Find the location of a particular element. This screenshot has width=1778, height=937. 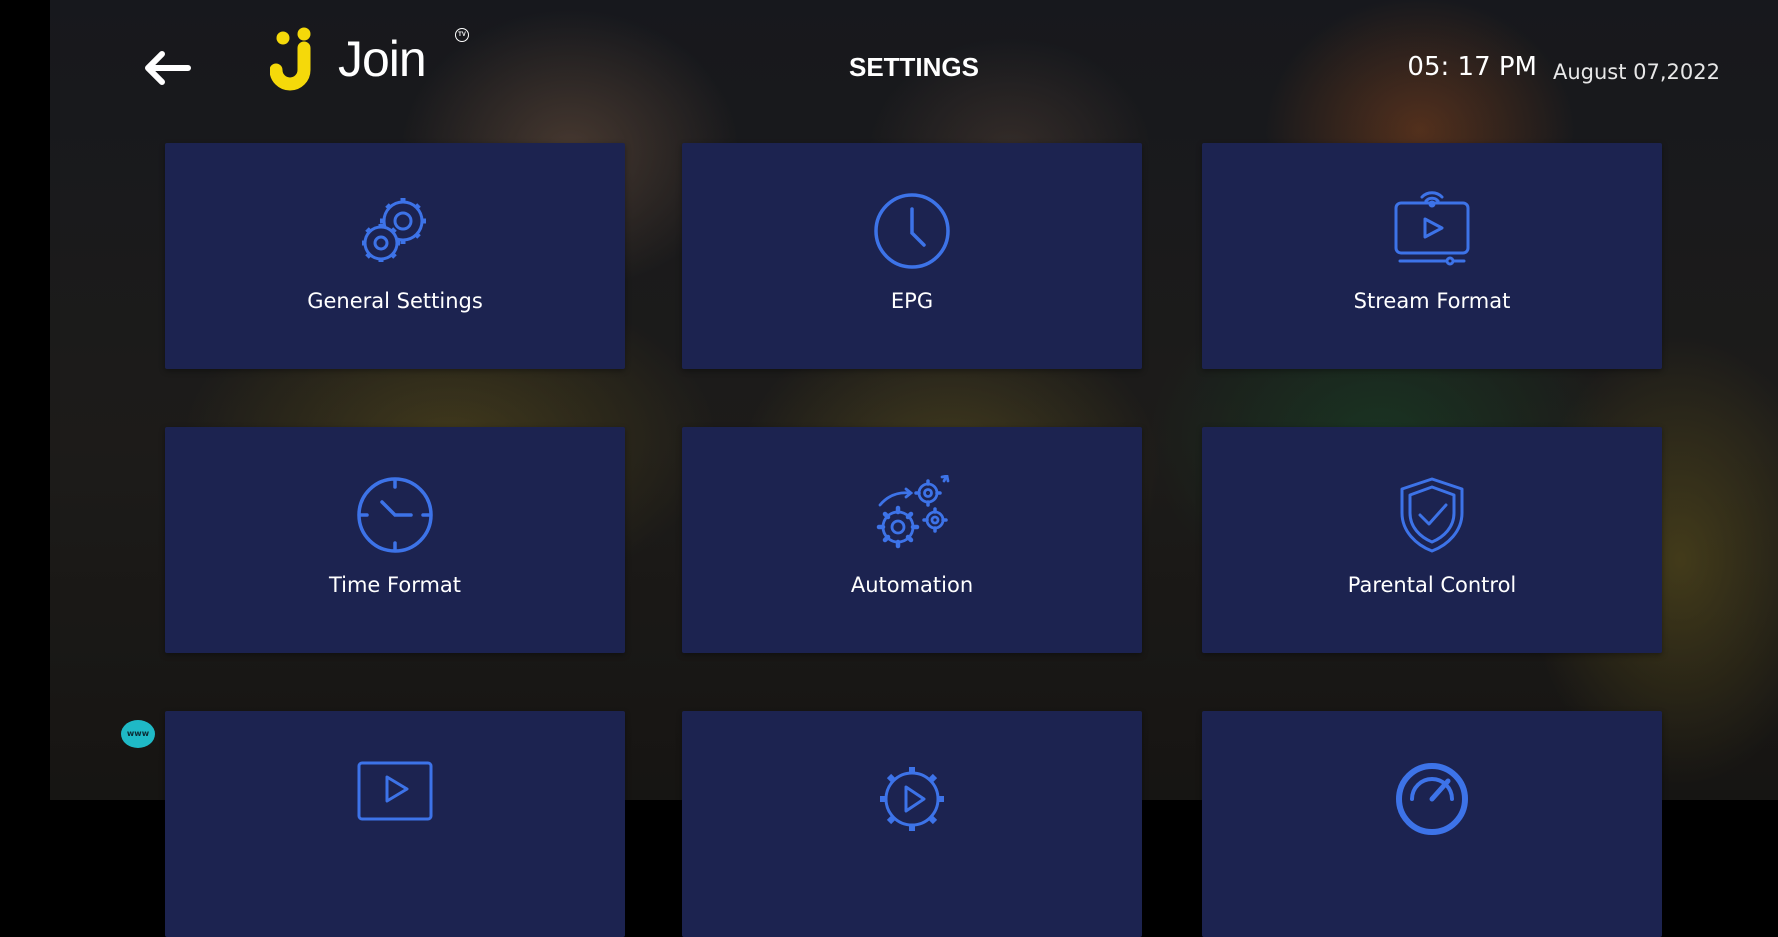

speed-gauge-icon is located at coordinates (1432, 799).